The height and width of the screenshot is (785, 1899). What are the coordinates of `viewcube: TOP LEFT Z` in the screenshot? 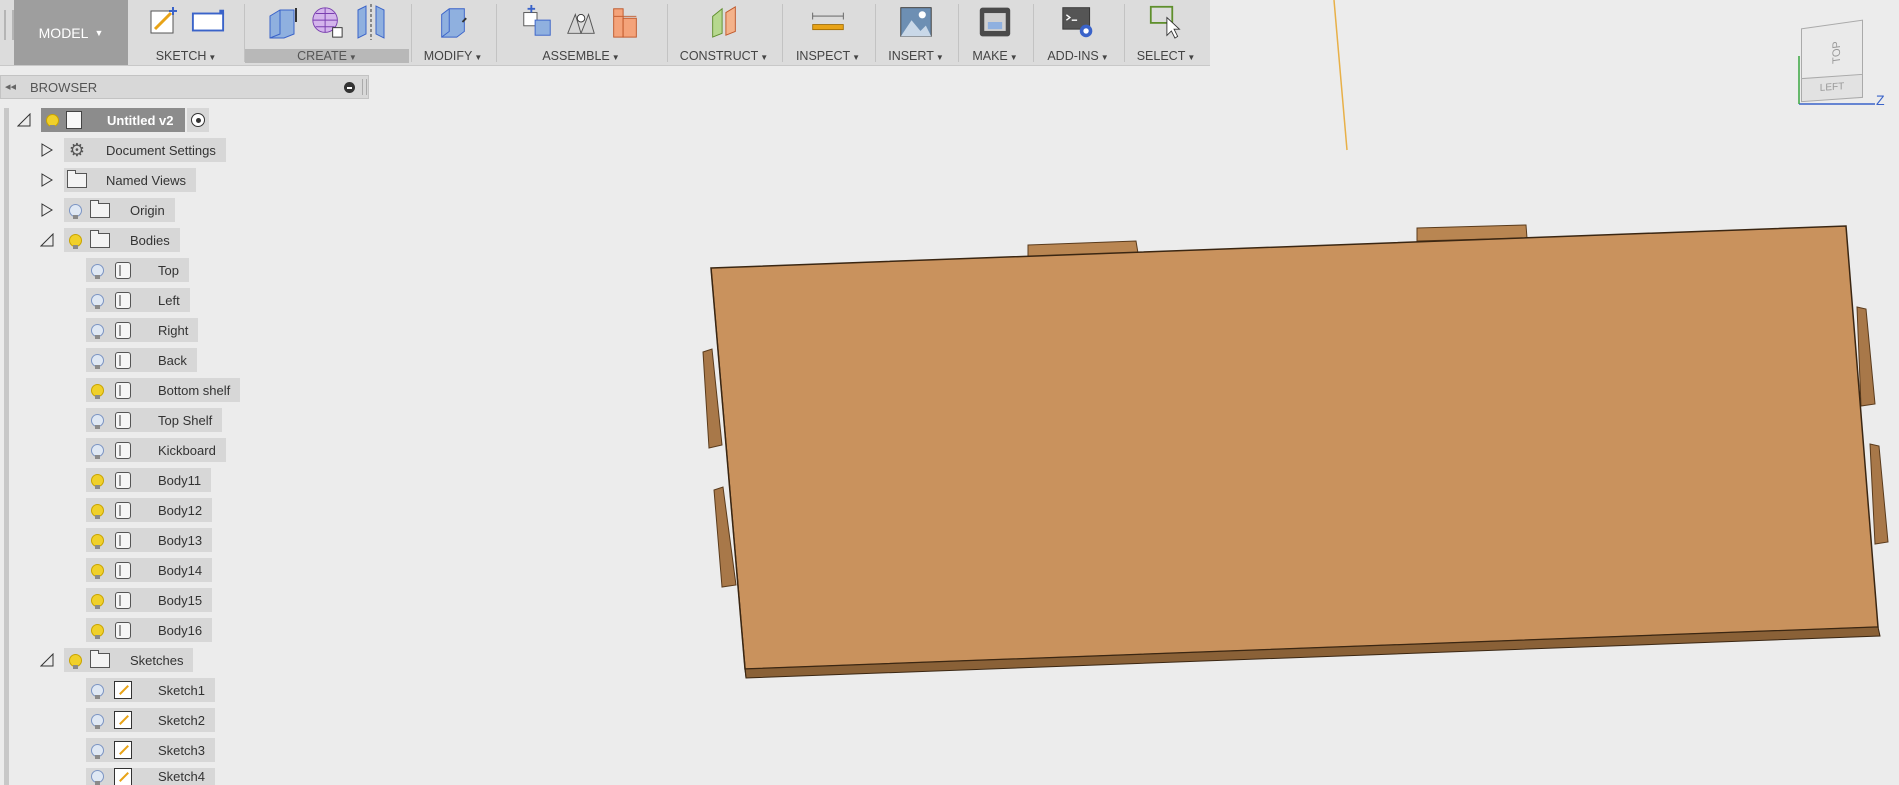 It's located at (1840, 66).